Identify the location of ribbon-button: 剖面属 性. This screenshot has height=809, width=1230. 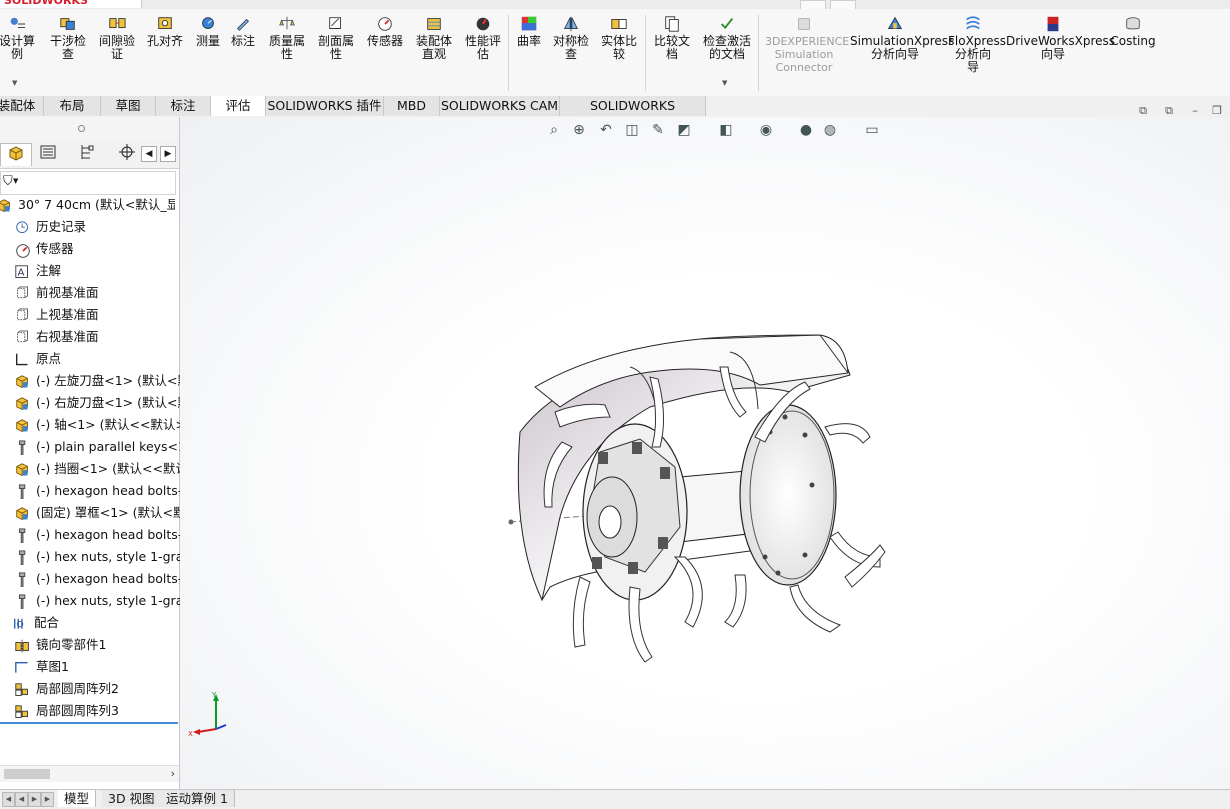
(336, 38).